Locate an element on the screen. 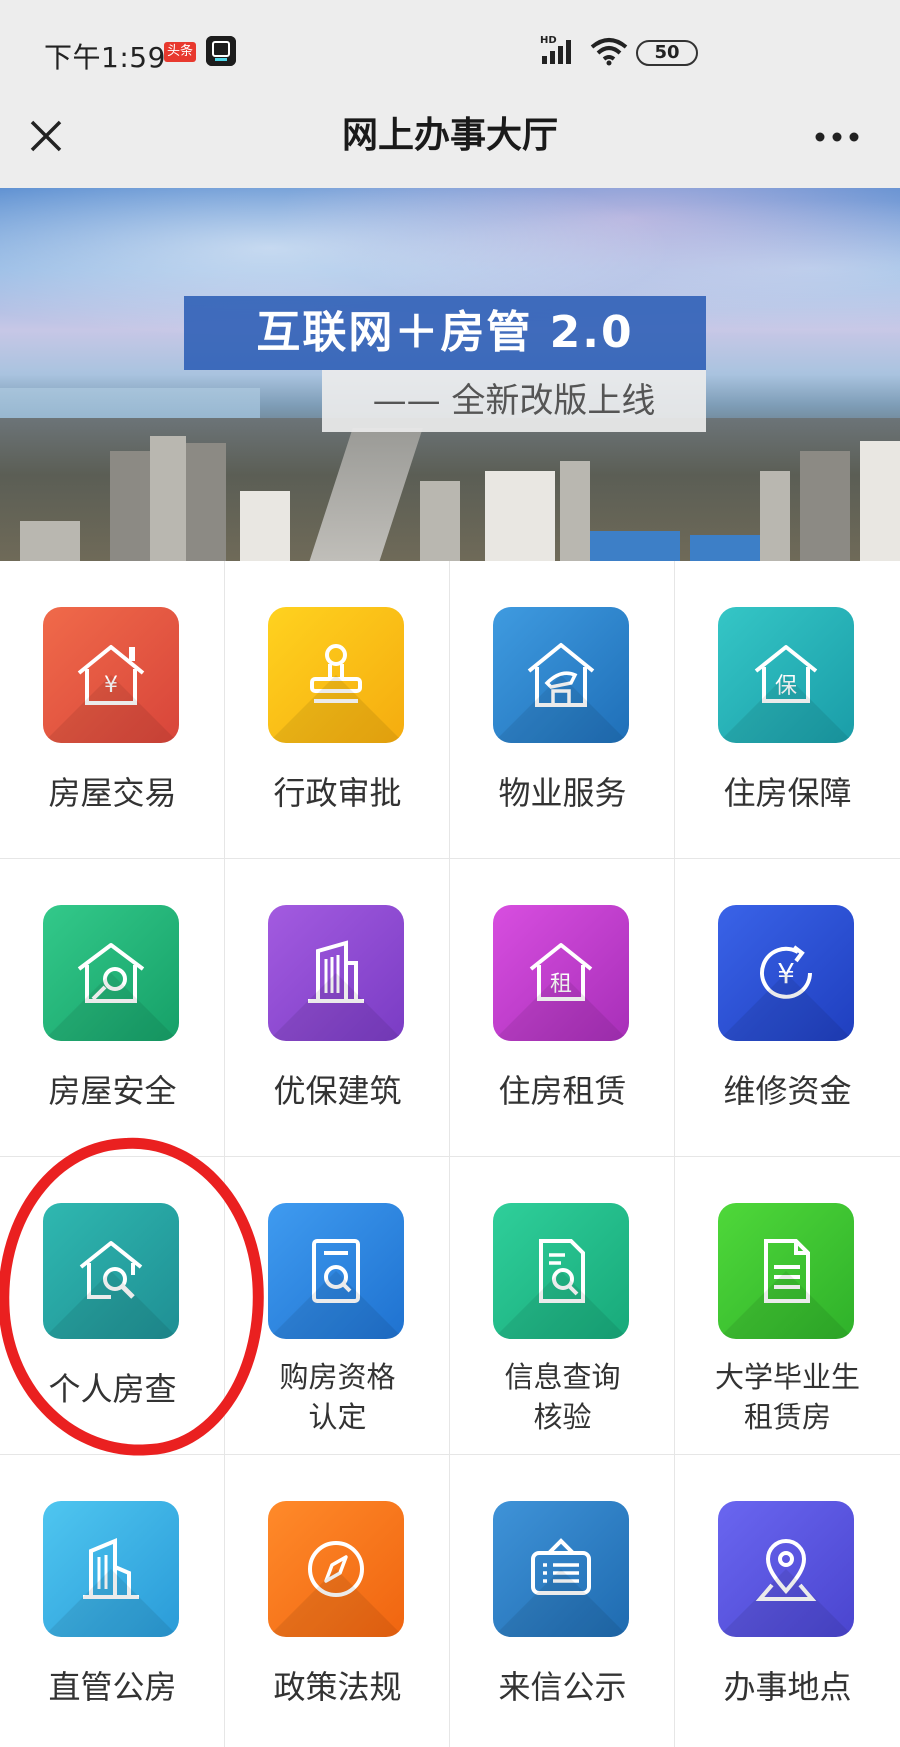  qualification-icon is located at coordinates (336, 1271).